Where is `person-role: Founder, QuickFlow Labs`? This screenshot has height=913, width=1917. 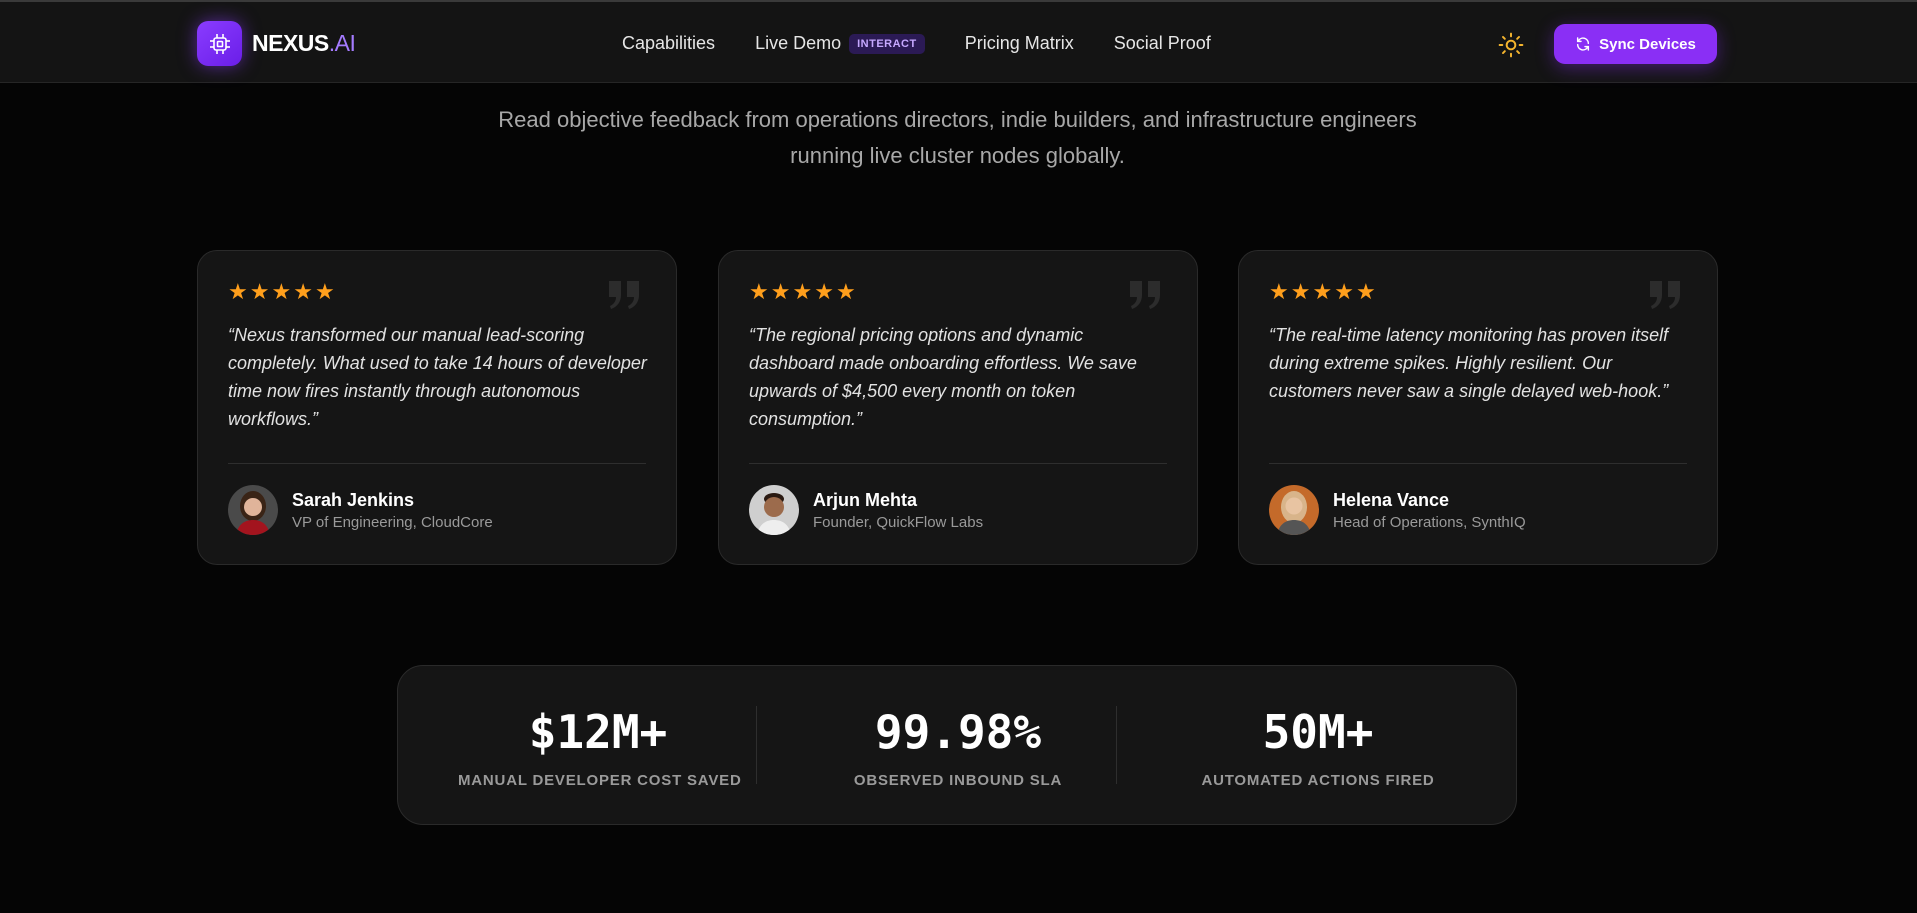
person-role: Founder, QuickFlow Labs is located at coordinates (898, 522).